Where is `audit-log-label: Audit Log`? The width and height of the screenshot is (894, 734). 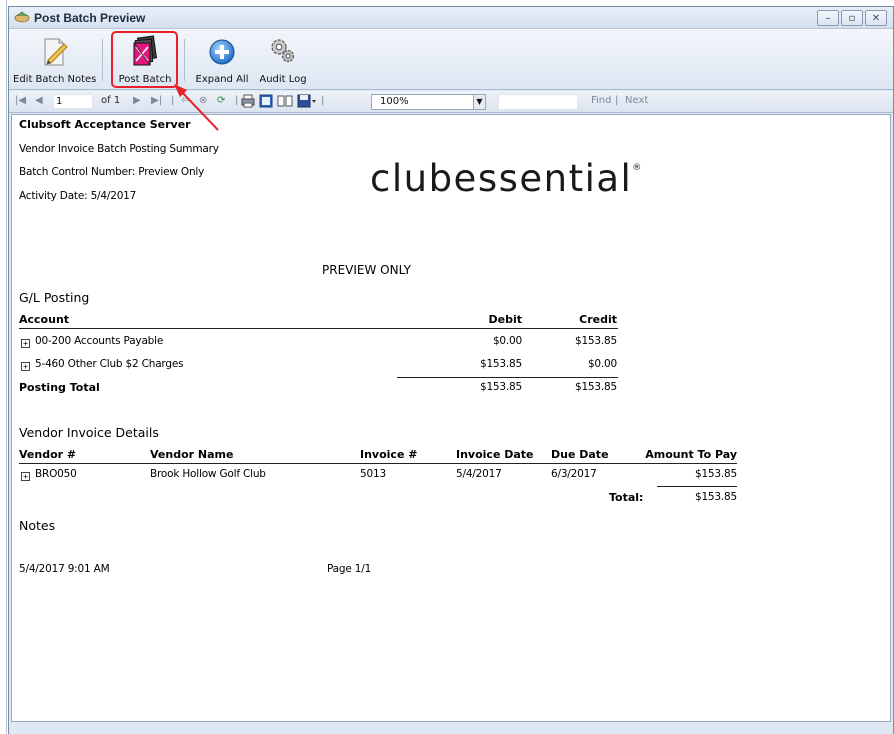 audit-log-label: Audit Log is located at coordinates (283, 79).